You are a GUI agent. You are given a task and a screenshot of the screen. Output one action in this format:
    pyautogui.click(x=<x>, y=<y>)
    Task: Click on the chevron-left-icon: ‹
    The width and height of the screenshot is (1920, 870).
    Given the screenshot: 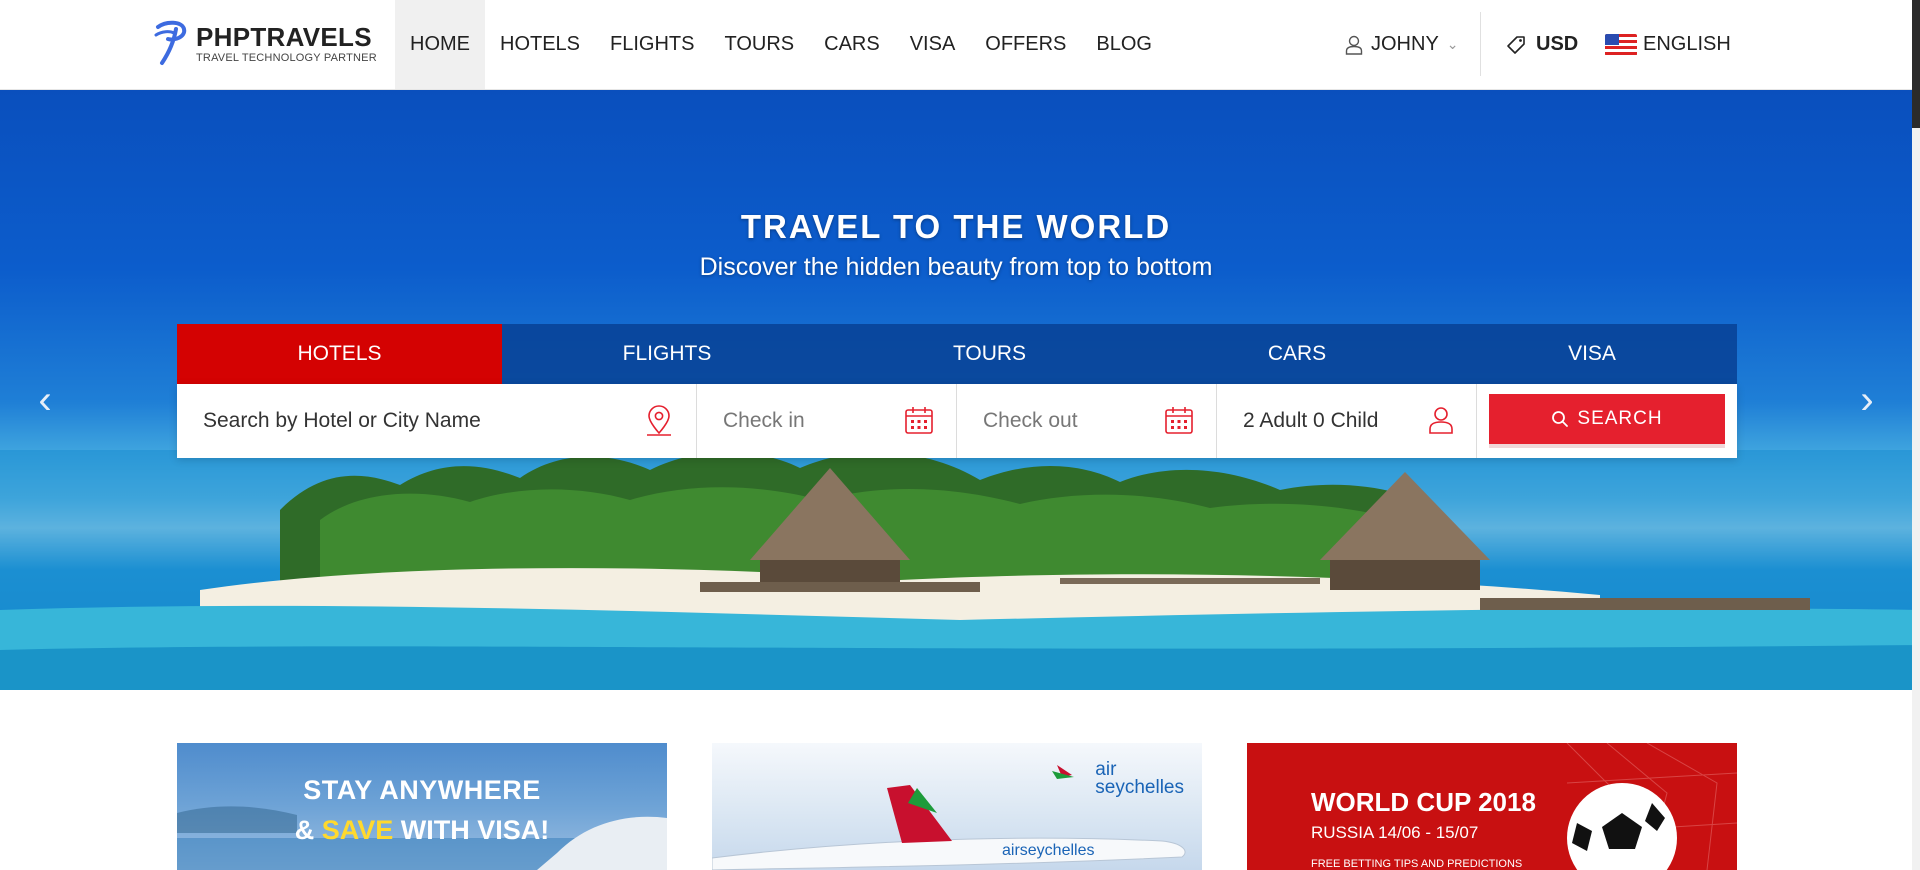 What is the action you would take?
    pyautogui.click(x=45, y=400)
    